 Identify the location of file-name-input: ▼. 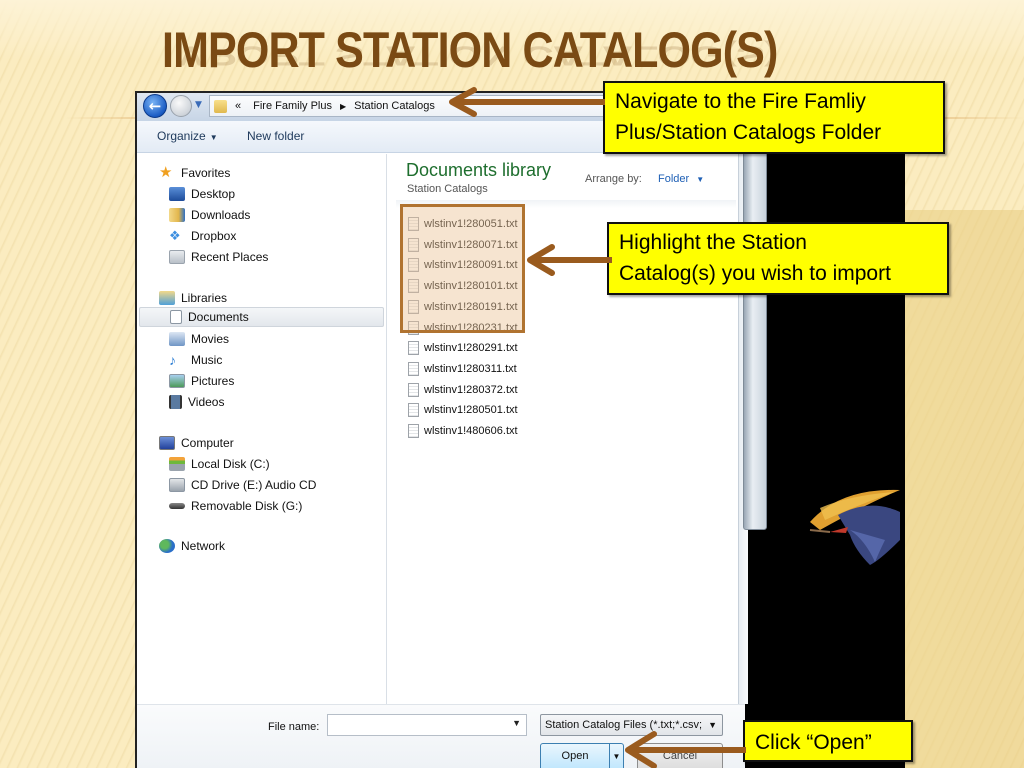
(427, 725).